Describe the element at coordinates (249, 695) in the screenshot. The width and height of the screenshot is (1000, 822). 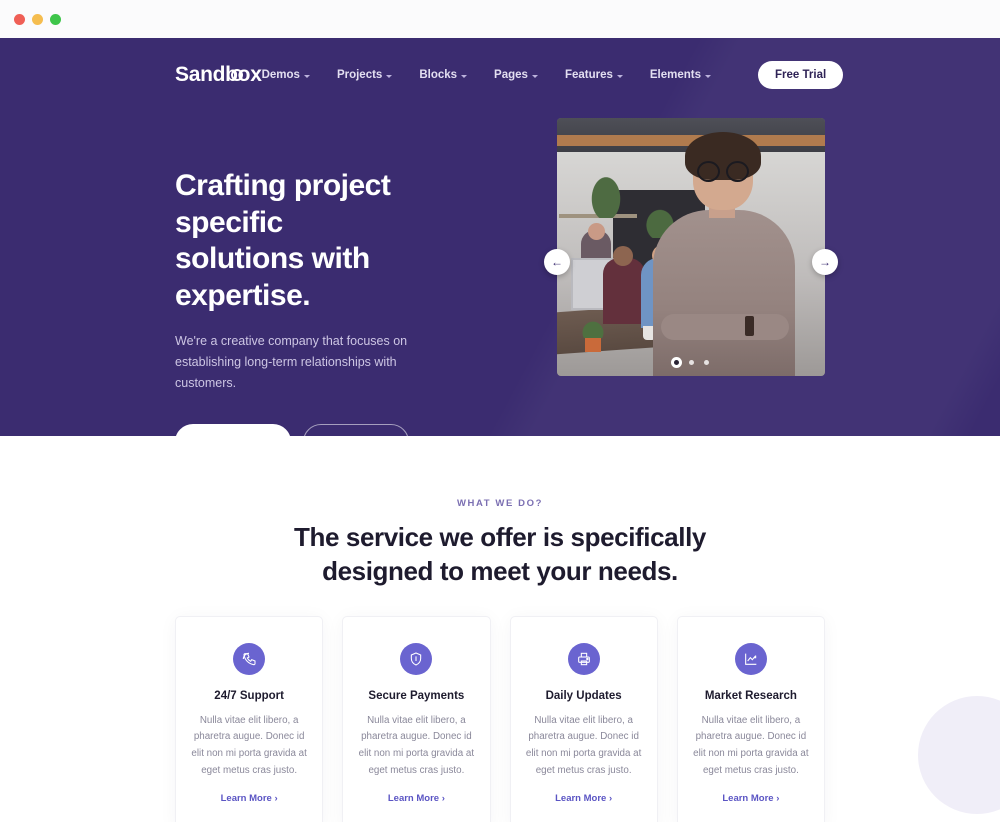
I see `service-card-title: 24/7 Support` at that location.